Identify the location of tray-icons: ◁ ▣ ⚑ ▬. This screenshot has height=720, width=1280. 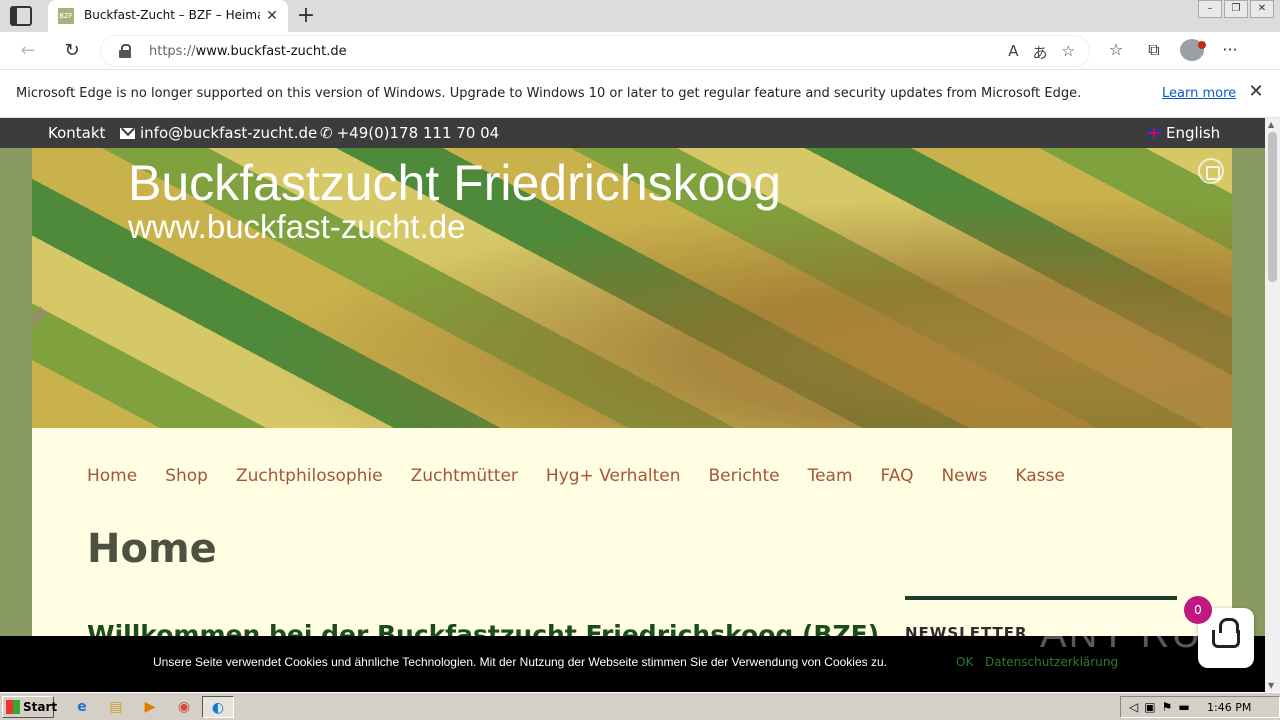
(1159, 707).